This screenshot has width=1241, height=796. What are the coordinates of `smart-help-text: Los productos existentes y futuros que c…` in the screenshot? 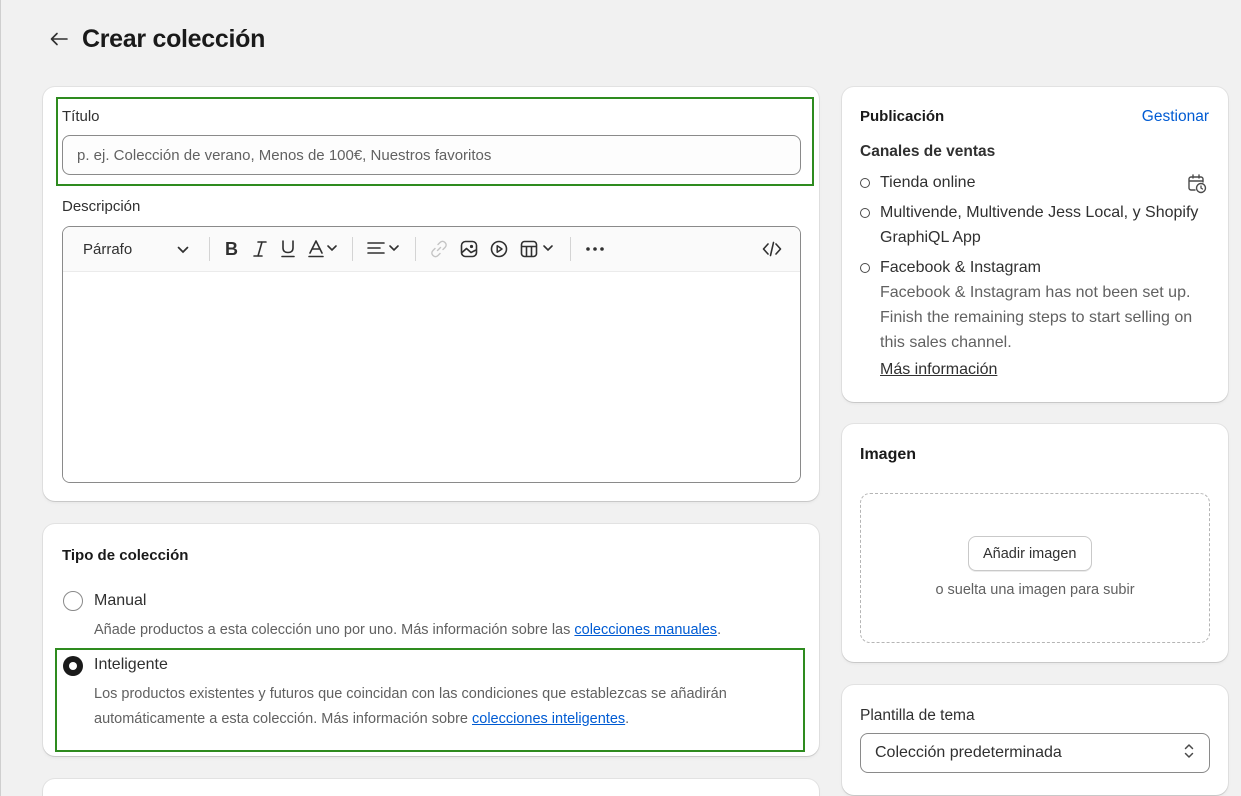 It's located at (449, 707).